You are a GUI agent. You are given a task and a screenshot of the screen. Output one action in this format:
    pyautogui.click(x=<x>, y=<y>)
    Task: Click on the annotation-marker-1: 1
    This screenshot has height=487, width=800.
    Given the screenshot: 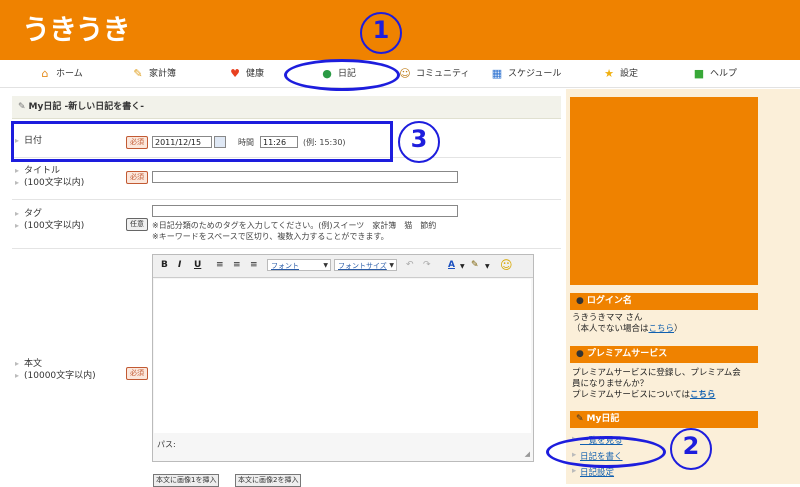 What is the action you would take?
    pyautogui.click(x=382, y=34)
    